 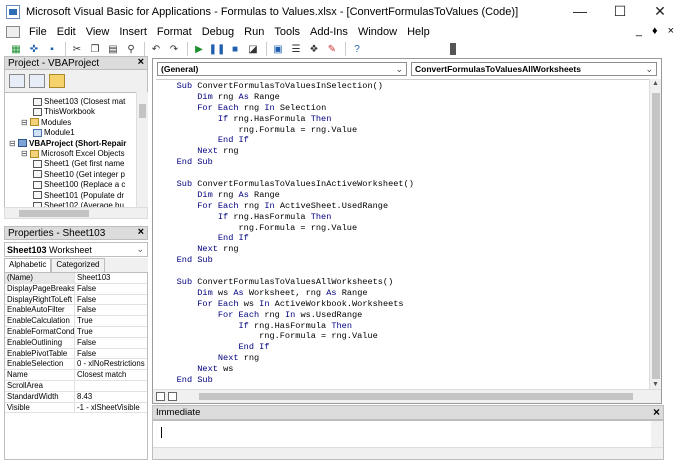 What do you see at coordinates (408, 453) in the screenshot?
I see `immediate-hscrollbar` at bounding box center [408, 453].